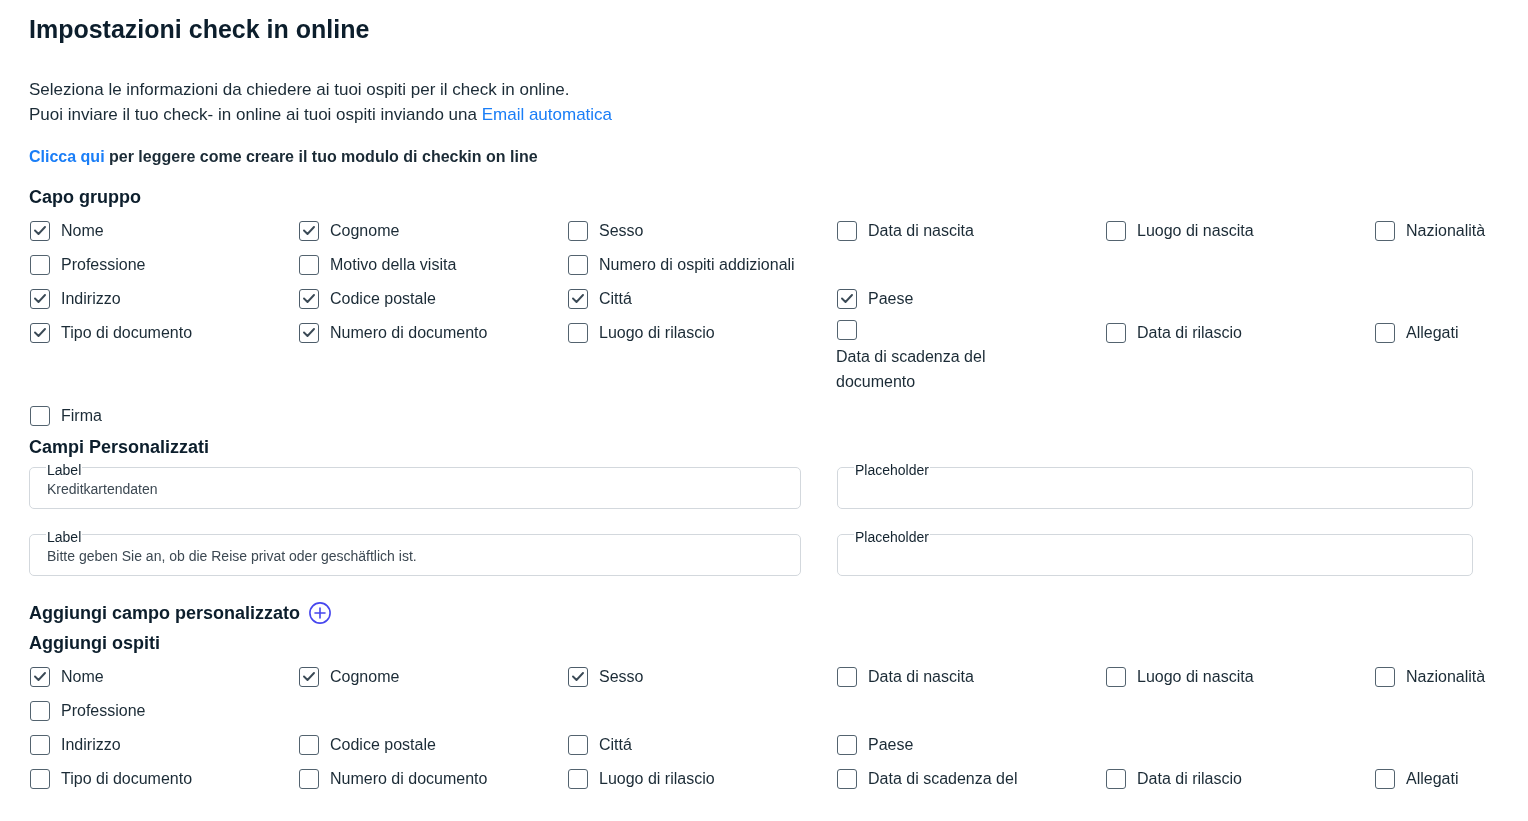 This screenshot has height=821, width=1528. I want to click on option-label: Data di scadenza del, so click(943, 779).